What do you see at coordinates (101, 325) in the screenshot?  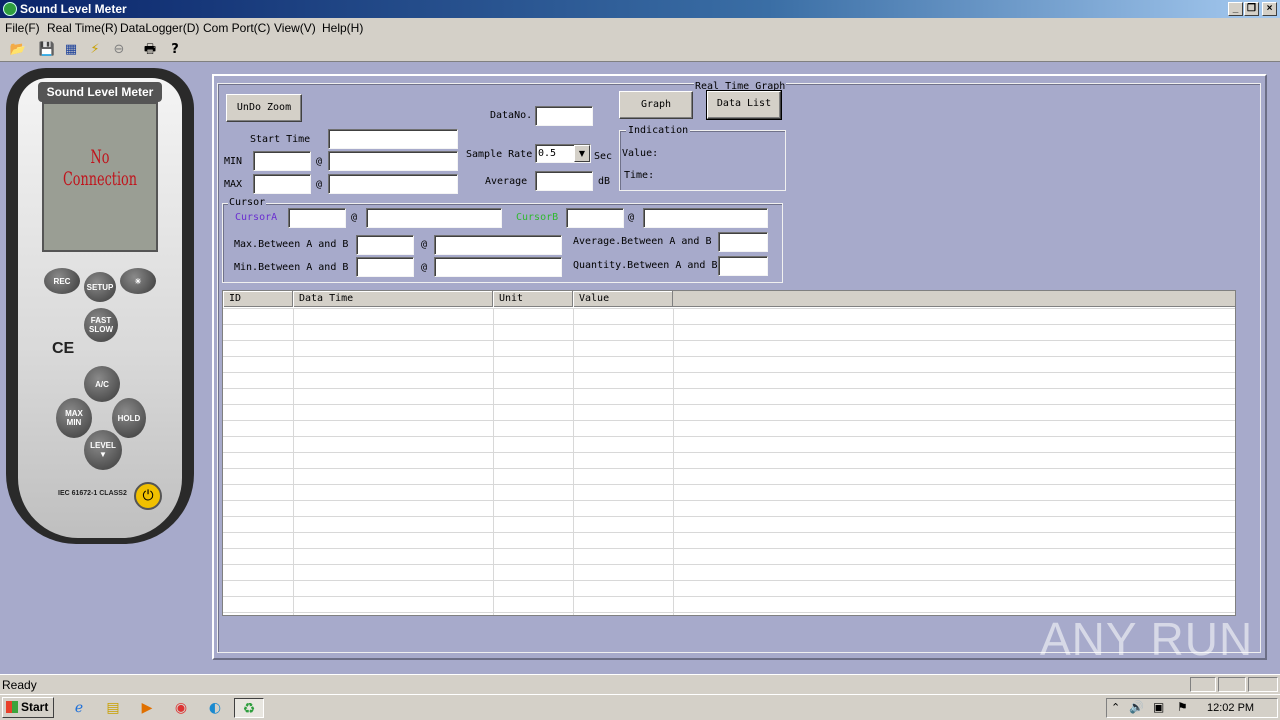 I see `fast-slow-button: FAST SLOW` at bounding box center [101, 325].